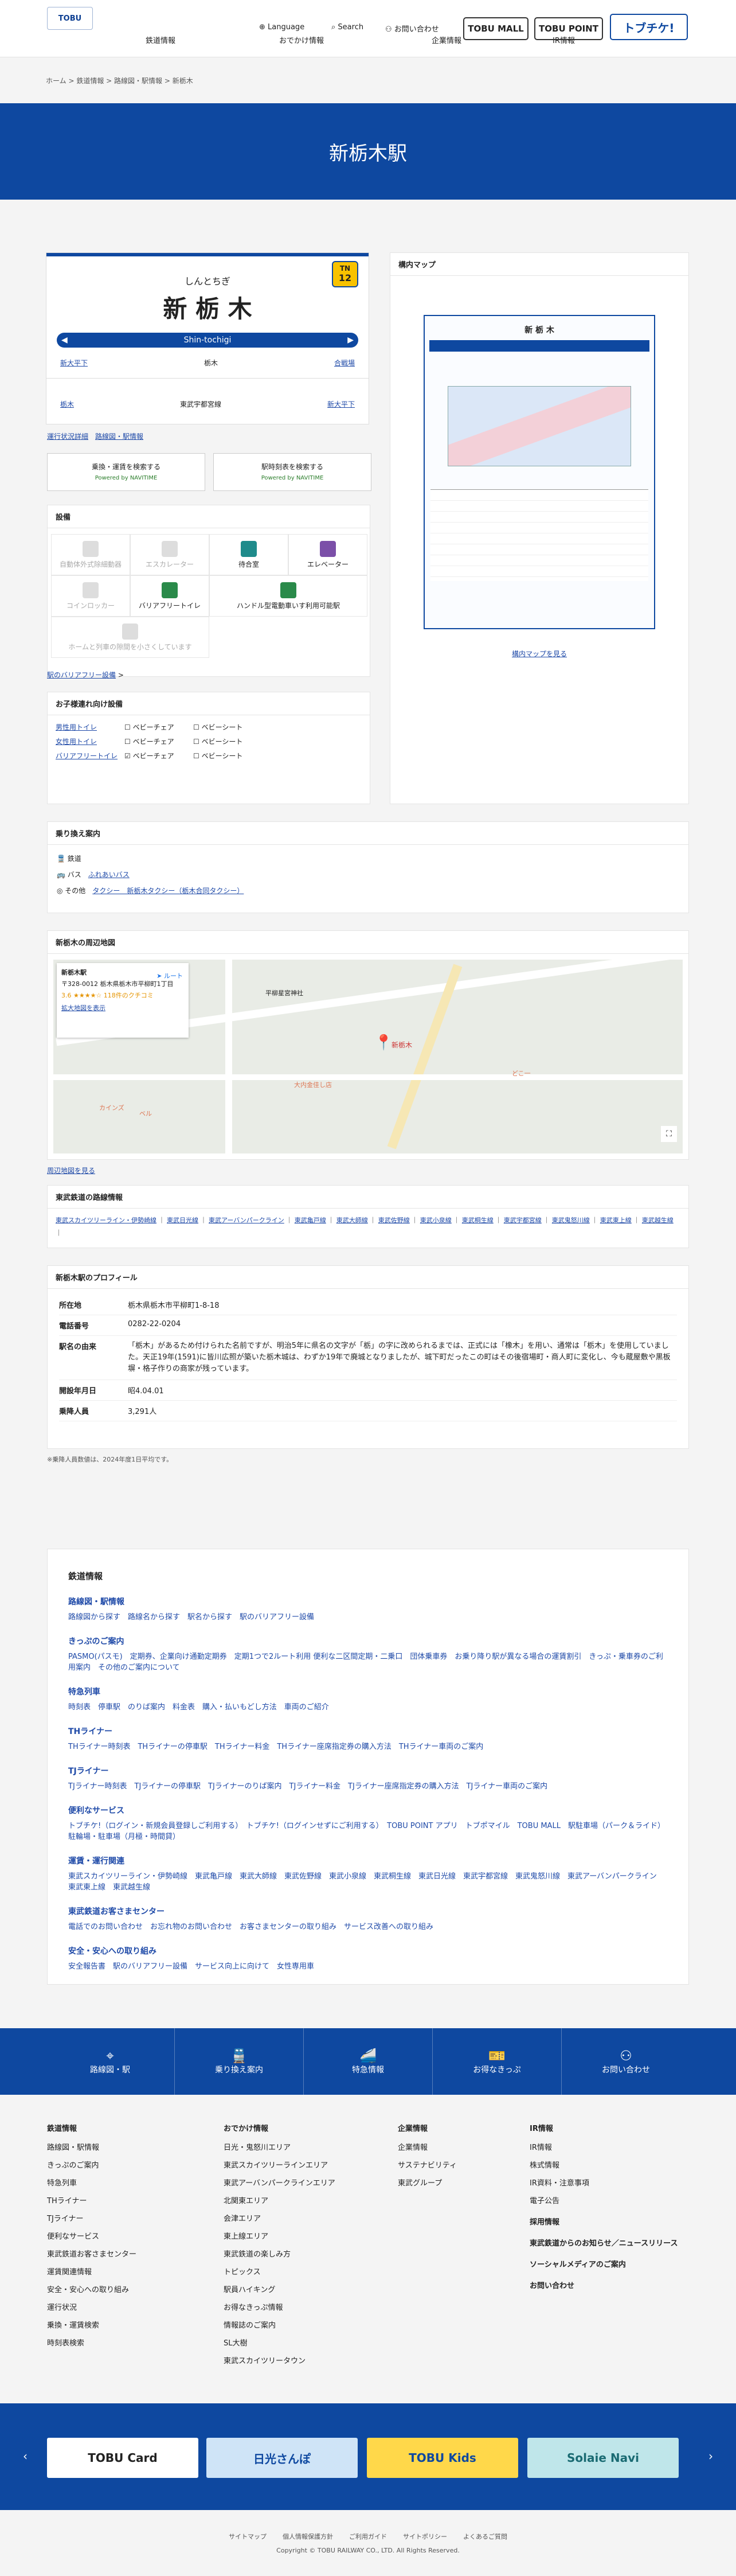 This screenshot has height=2576, width=736. Describe the element at coordinates (539, 472) in the screenshot. I see `station-map-image: 新 栃 木` at that location.